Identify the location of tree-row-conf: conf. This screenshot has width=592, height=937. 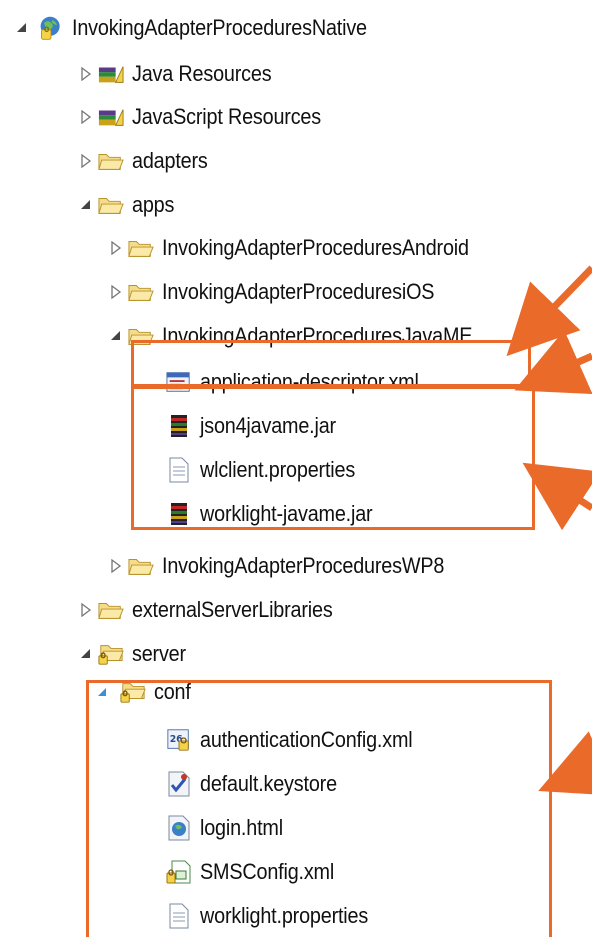
(97, 692).